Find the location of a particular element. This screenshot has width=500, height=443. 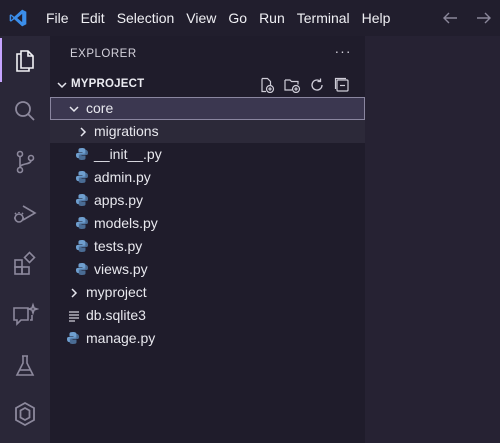

new-file-icon is located at coordinates (267, 85).